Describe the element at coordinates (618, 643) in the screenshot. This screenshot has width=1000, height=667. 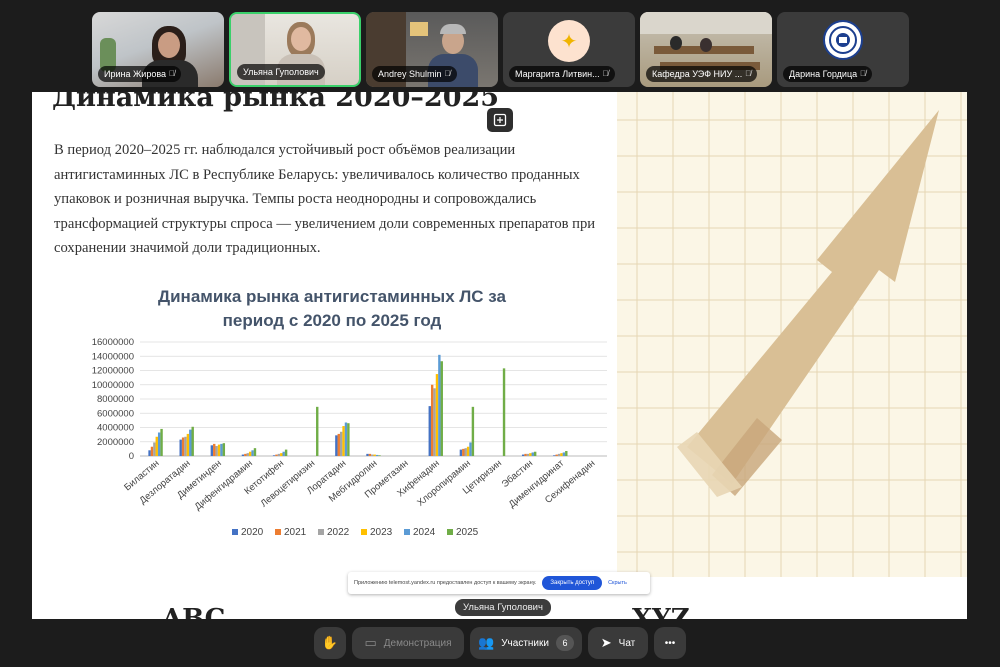
I see `chat-button: ➤ Чат` at that location.